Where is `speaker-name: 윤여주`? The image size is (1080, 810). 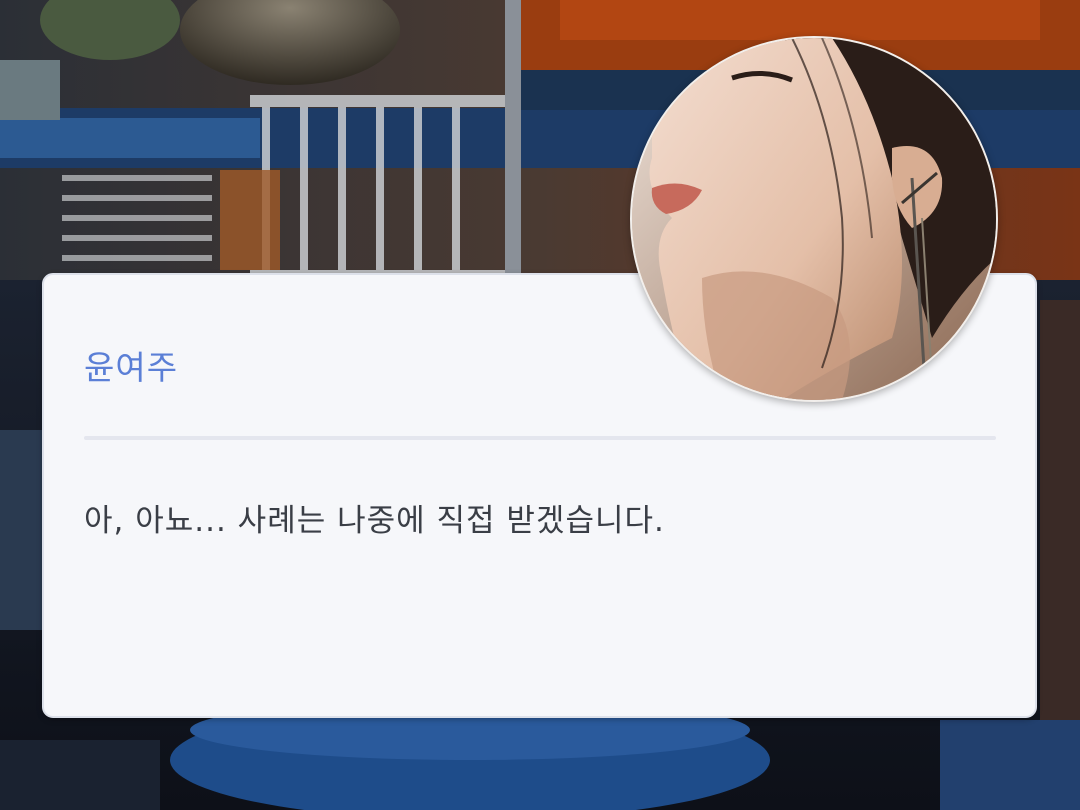 speaker-name: 윤여주 is located at coordinates (131, 367).